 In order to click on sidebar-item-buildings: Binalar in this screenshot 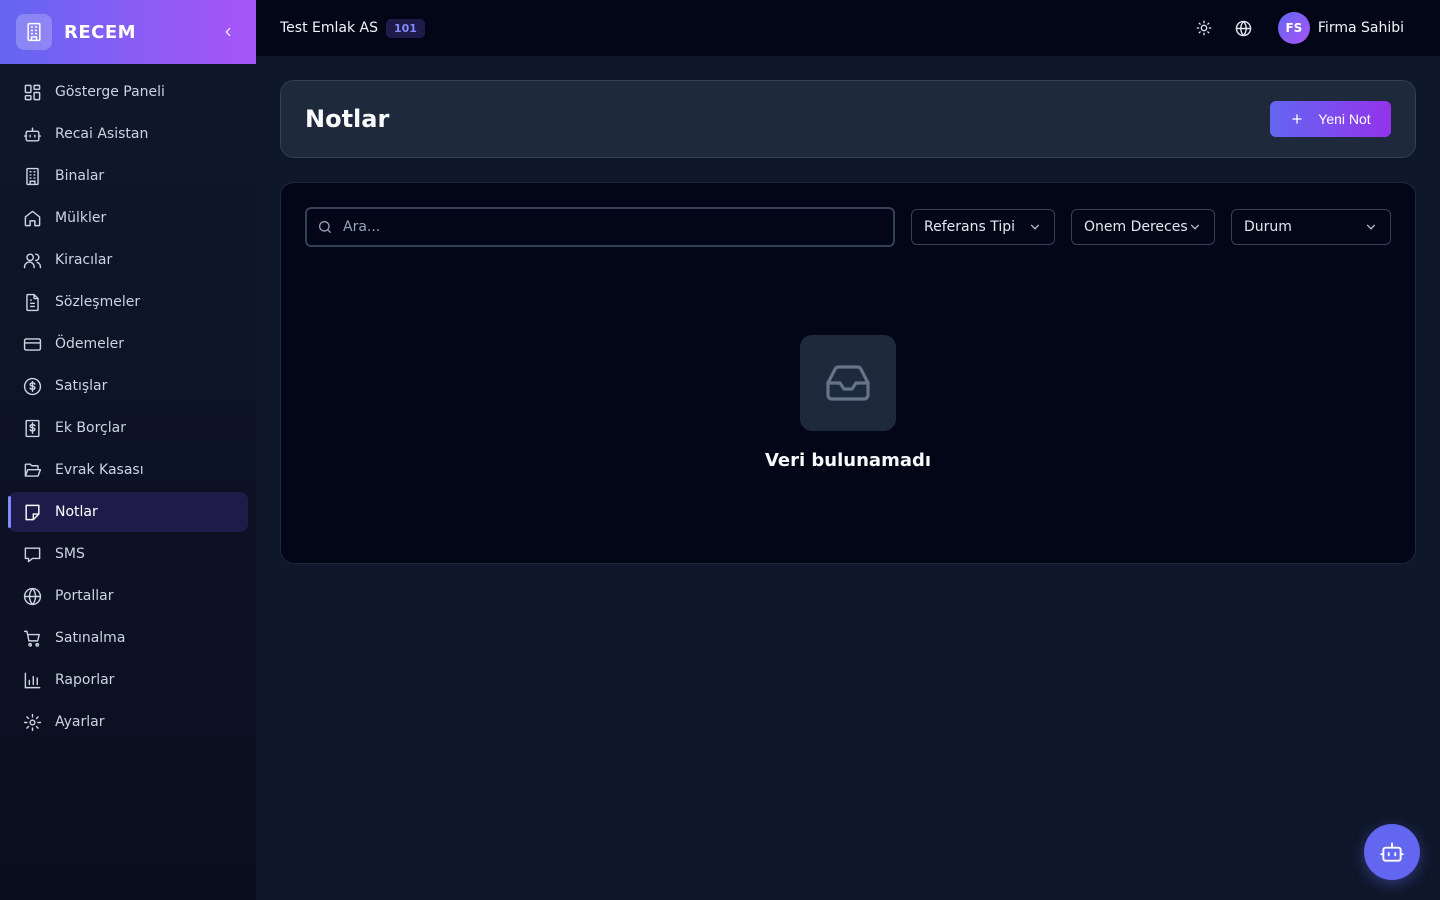, I will do `click(128, 176)`.